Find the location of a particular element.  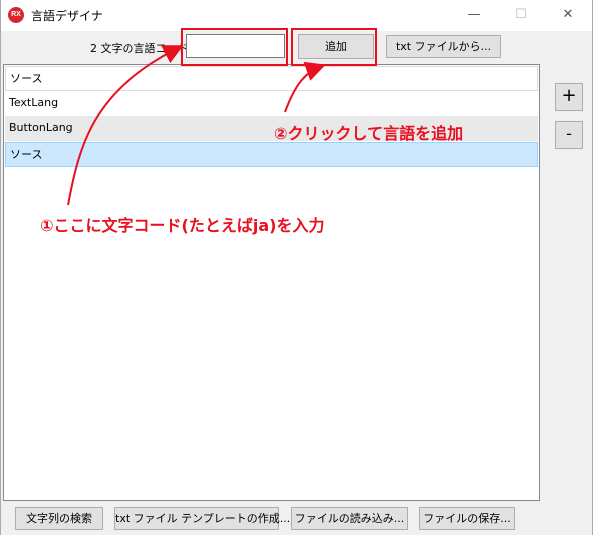

arrow-to-input is located at coordinates (125, 125).